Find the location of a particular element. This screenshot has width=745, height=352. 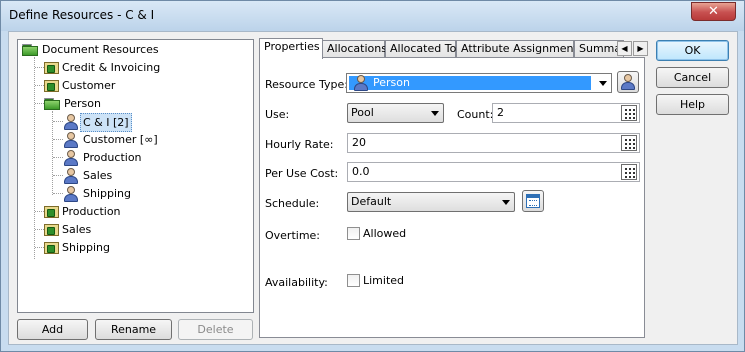

use-label: Use: is located at coordinates (277, 114).